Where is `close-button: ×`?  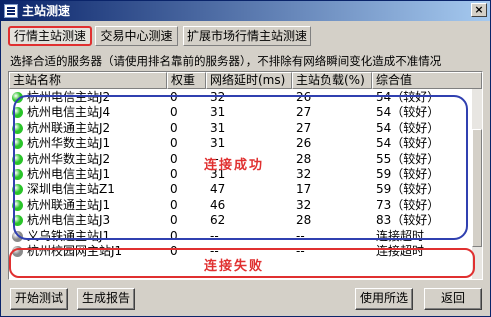 close-button: × is located at coordinates (479, 10).